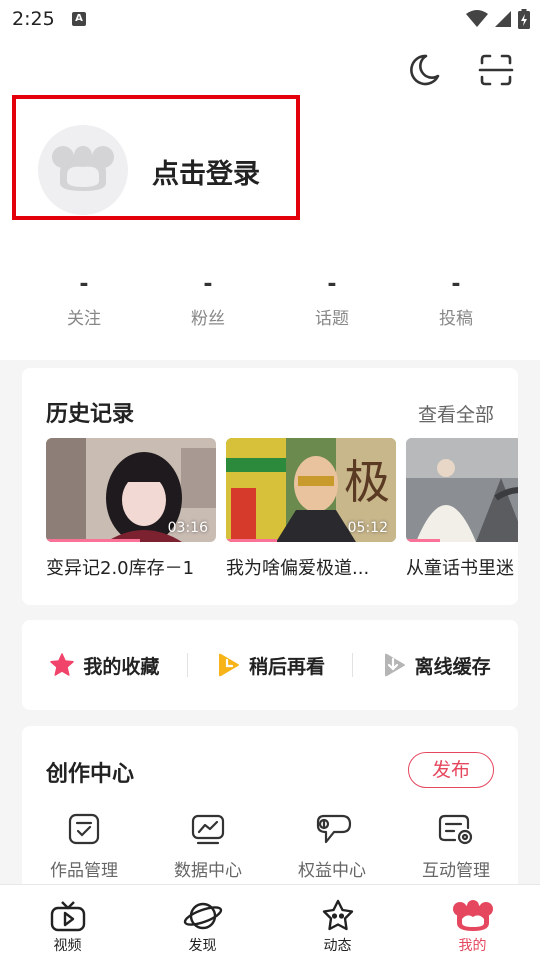 This screenshot has height=961, width=540. What do you see at coordinates (84, 871) in the screenshot?
I see `tool-label: 作品管理` at bounding box center [84, 871].